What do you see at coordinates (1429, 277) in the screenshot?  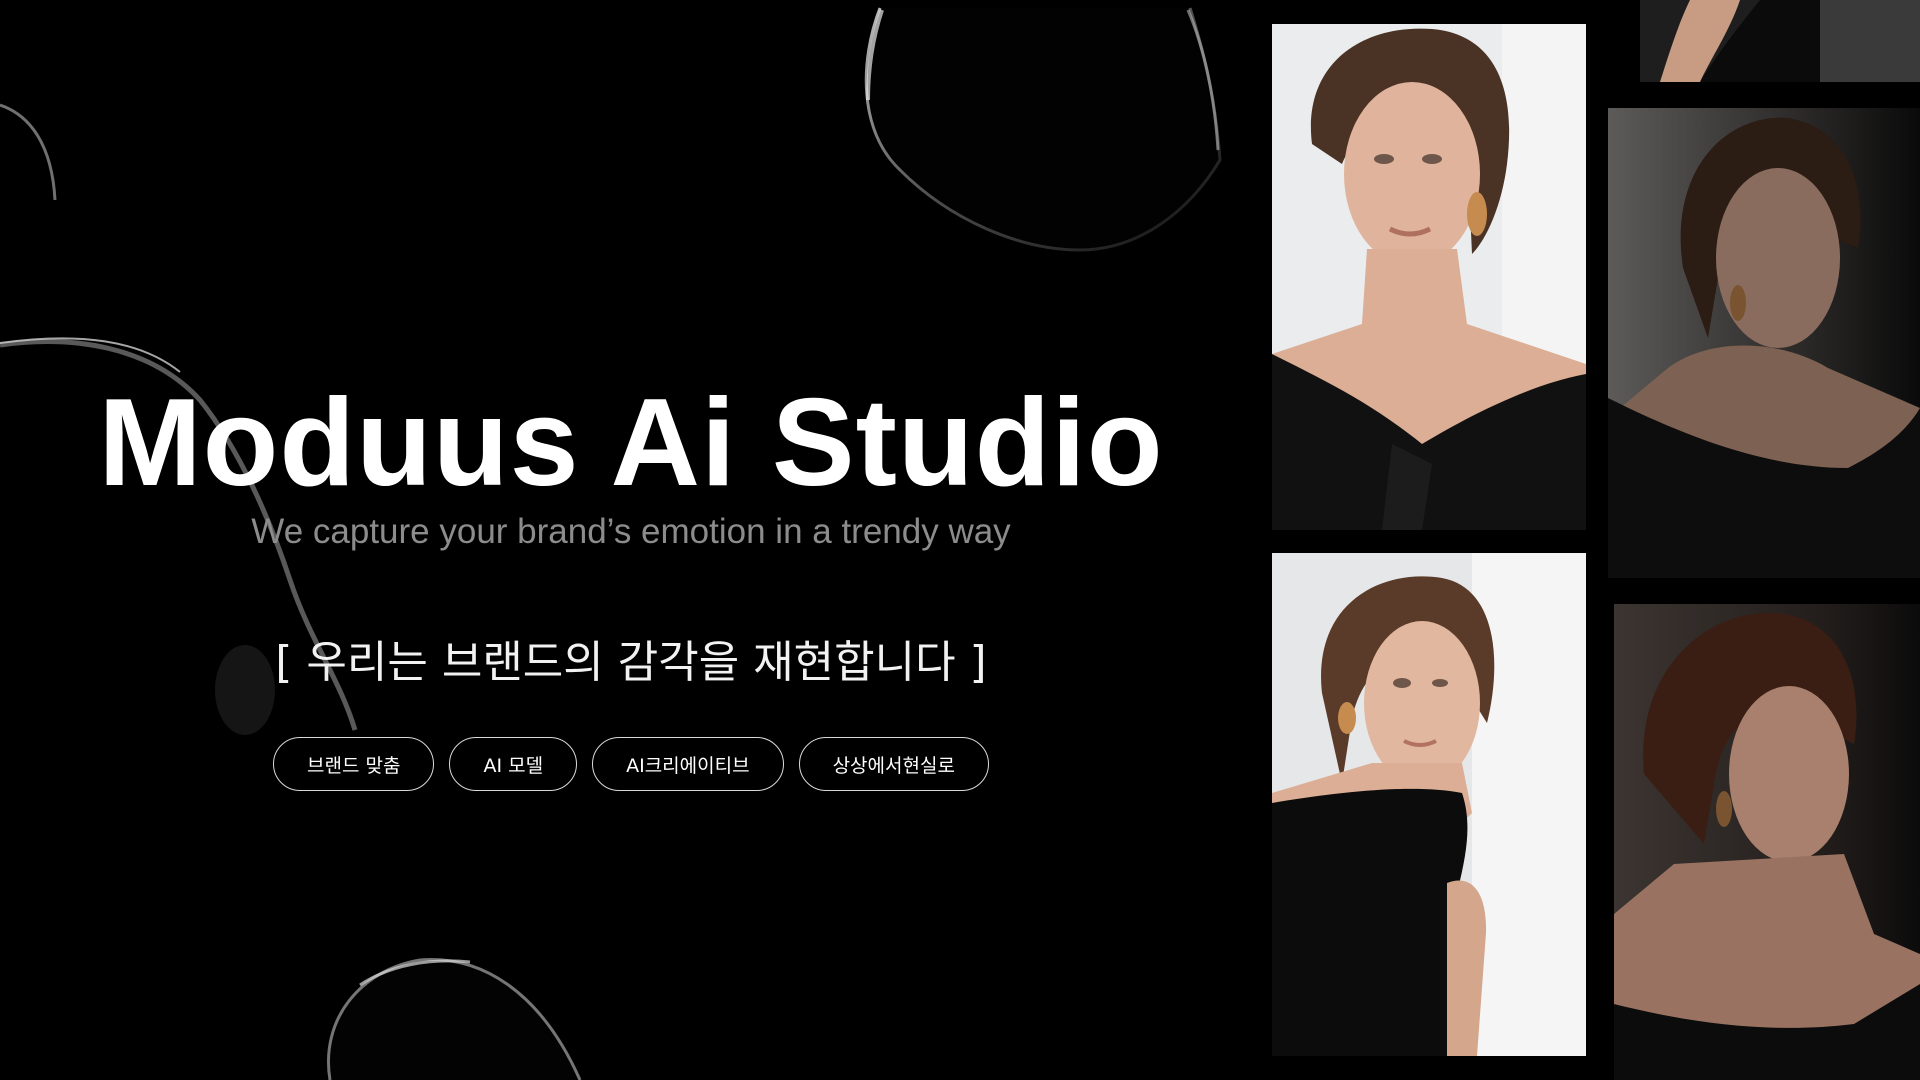 I see `gallery-photo-model-front` at bounding box center [1429, 277].